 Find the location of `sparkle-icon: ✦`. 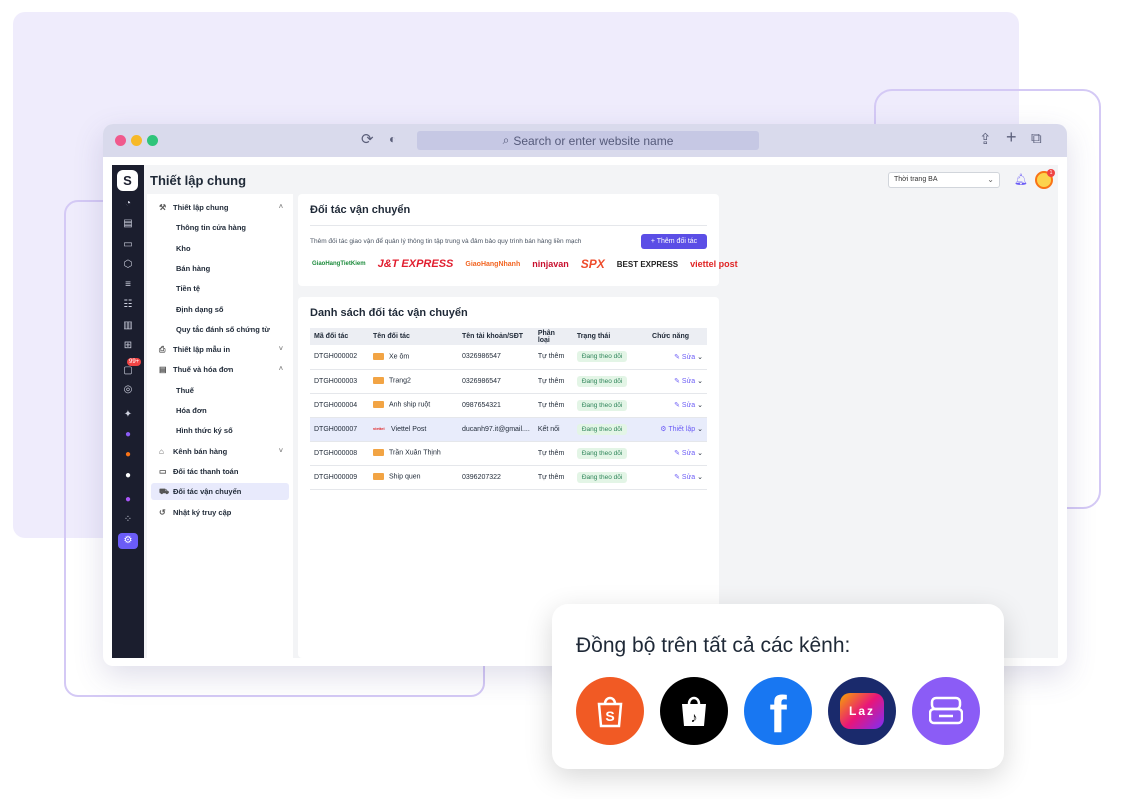

sparkle-icon: ✦ is located at coordinates (128, 415).